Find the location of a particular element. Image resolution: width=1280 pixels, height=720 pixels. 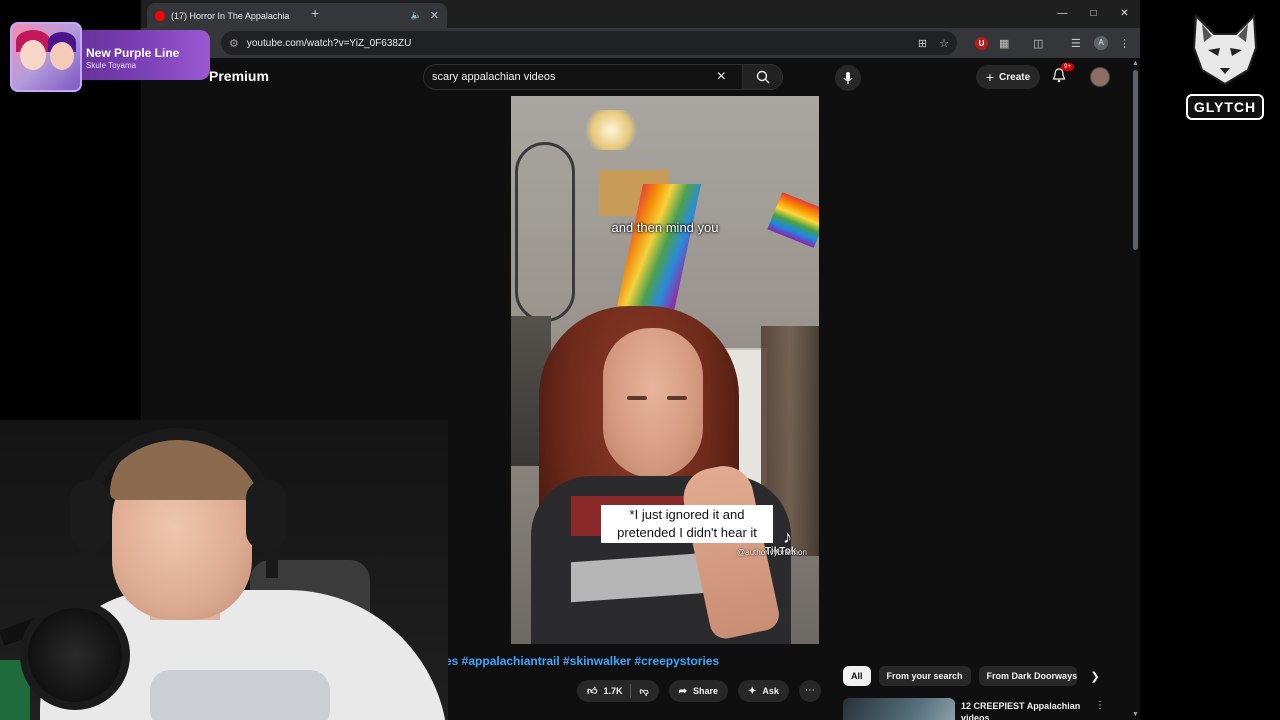

recommended-menu-icon: ⋮ is located at coordinates (1100, 705).